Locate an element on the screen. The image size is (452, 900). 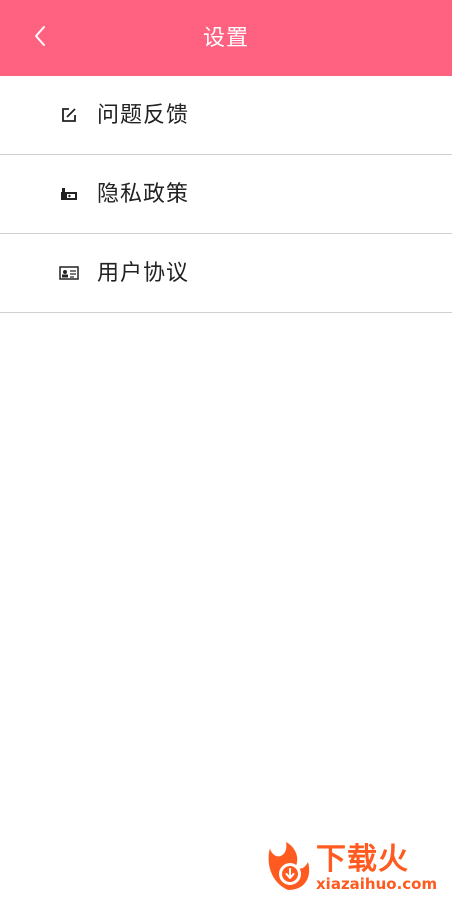
menu-item-label: 隐私政策 is located at coordinates (143, 194).